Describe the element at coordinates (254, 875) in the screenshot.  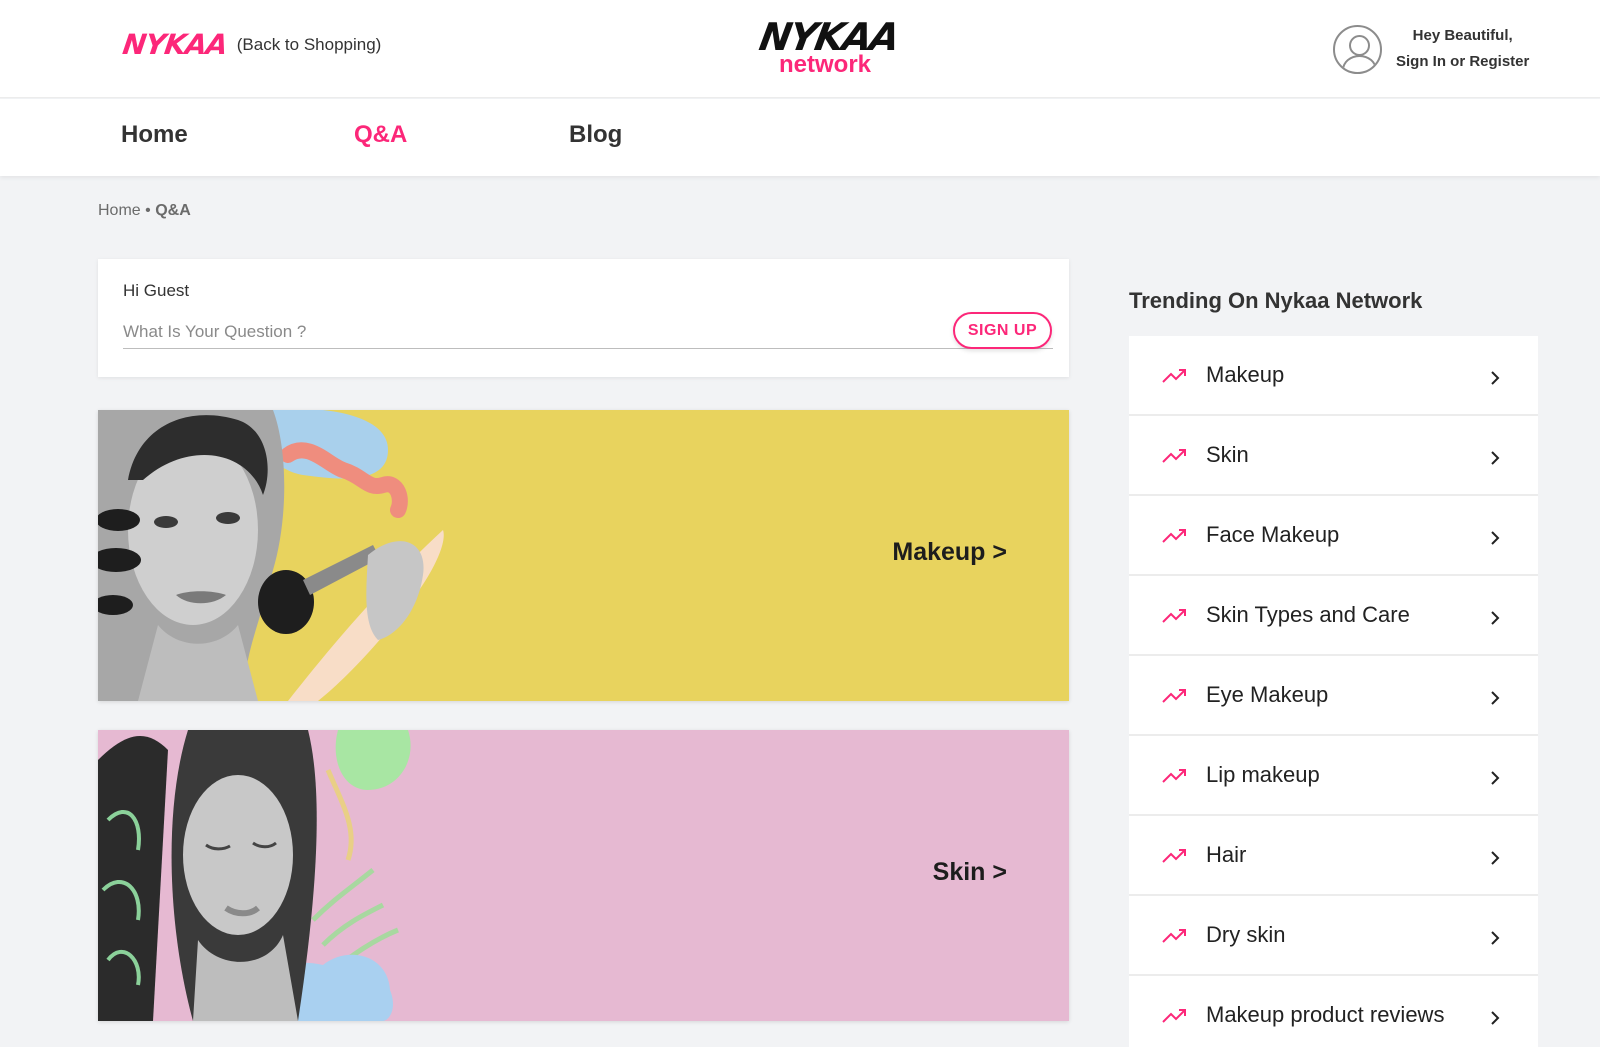
I see `skin-banner-illustration` at that location.